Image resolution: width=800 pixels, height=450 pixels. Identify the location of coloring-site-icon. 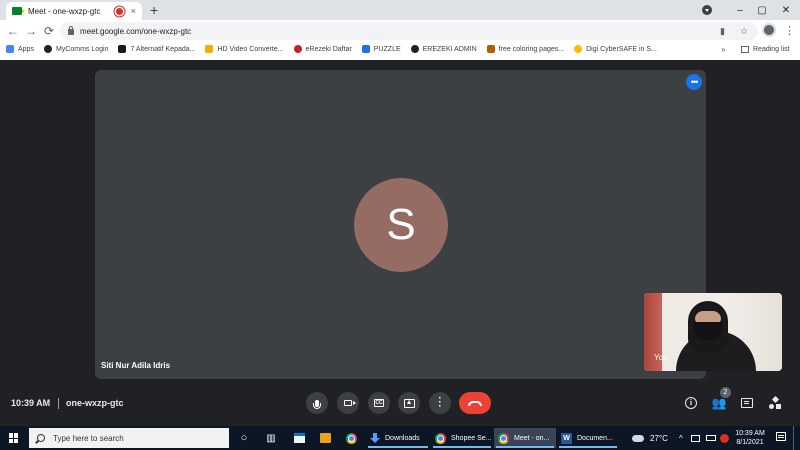
(490, 49).